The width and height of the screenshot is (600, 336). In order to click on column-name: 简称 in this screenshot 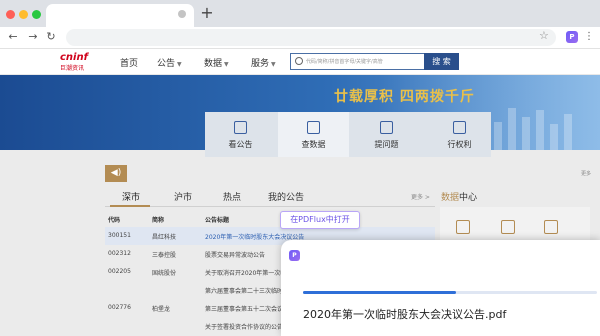, I will do `click(158, 220)`.